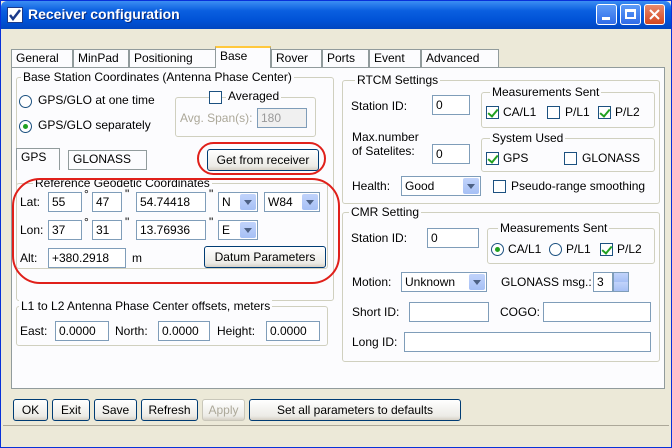  I want to click on max-sat-input: 0, so click(451, 154).